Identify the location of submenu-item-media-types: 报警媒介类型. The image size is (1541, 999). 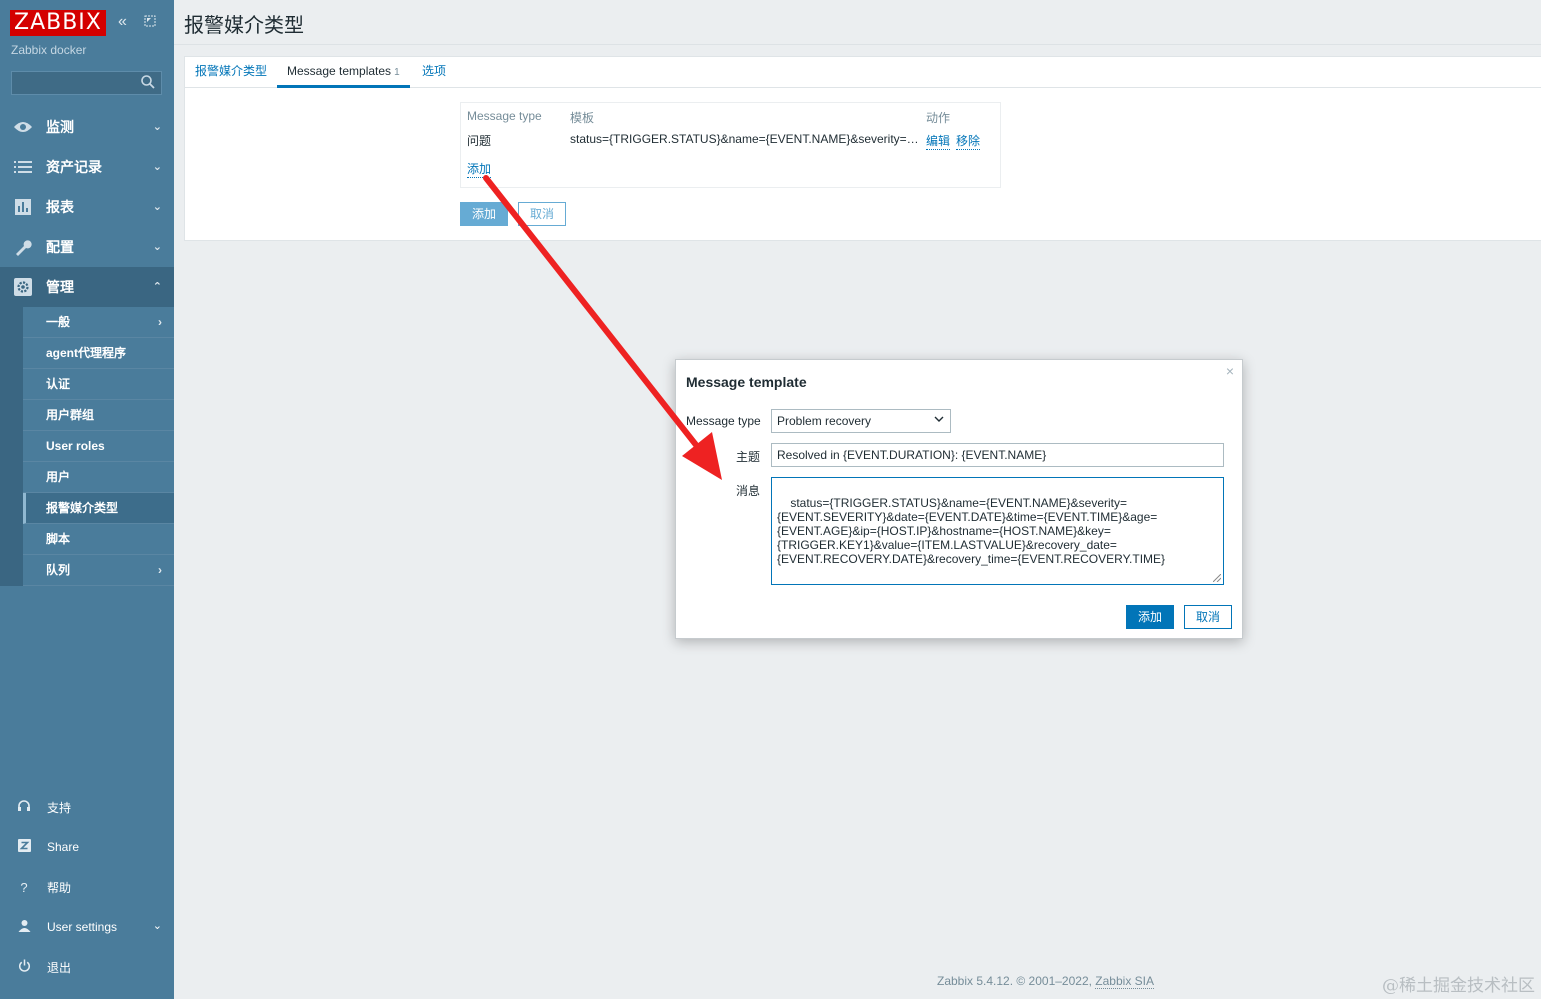
(98, 508).